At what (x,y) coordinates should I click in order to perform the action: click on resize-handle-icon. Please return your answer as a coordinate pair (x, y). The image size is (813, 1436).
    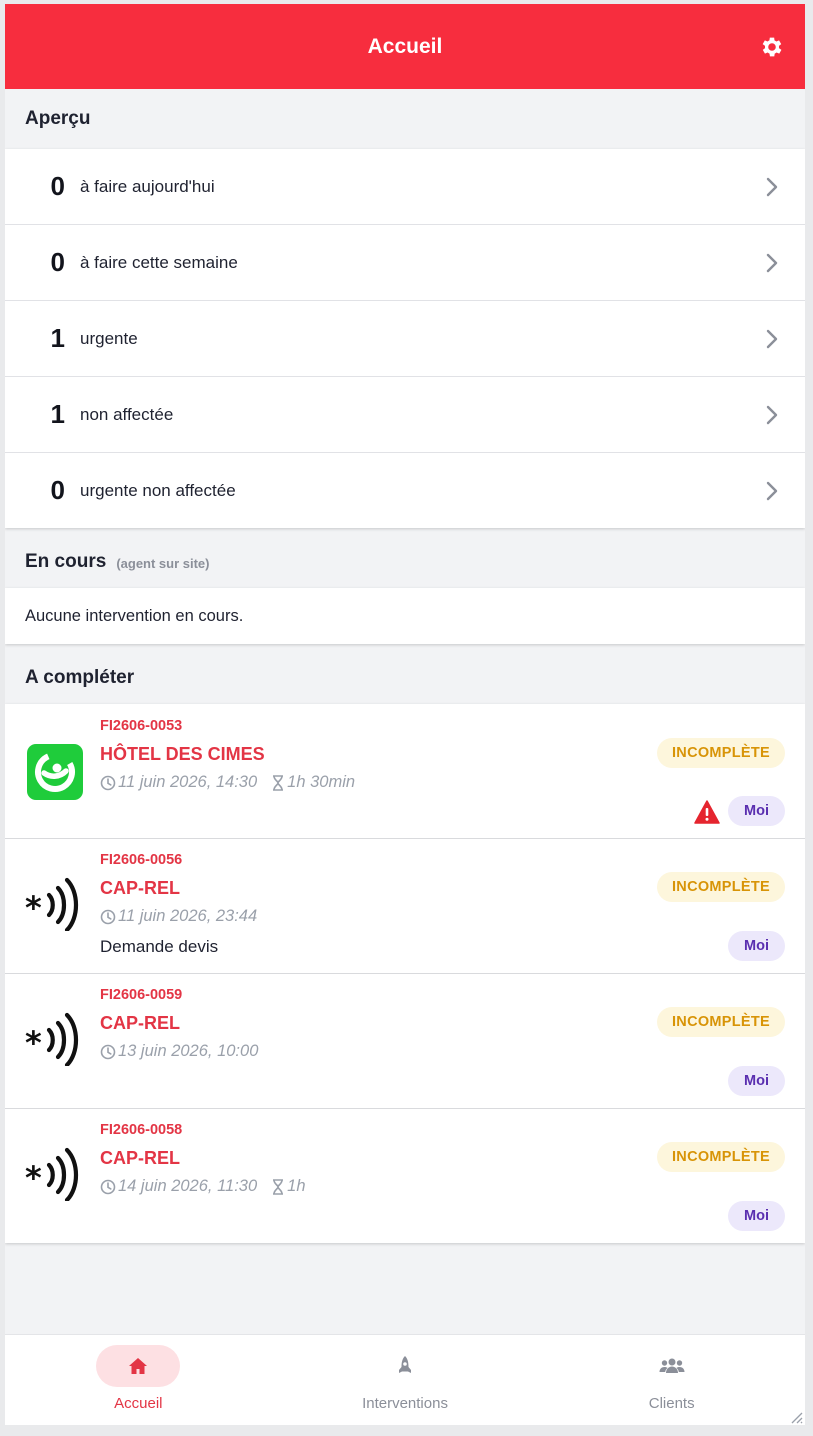
    Looking at the image, I should click on (796, 1417).